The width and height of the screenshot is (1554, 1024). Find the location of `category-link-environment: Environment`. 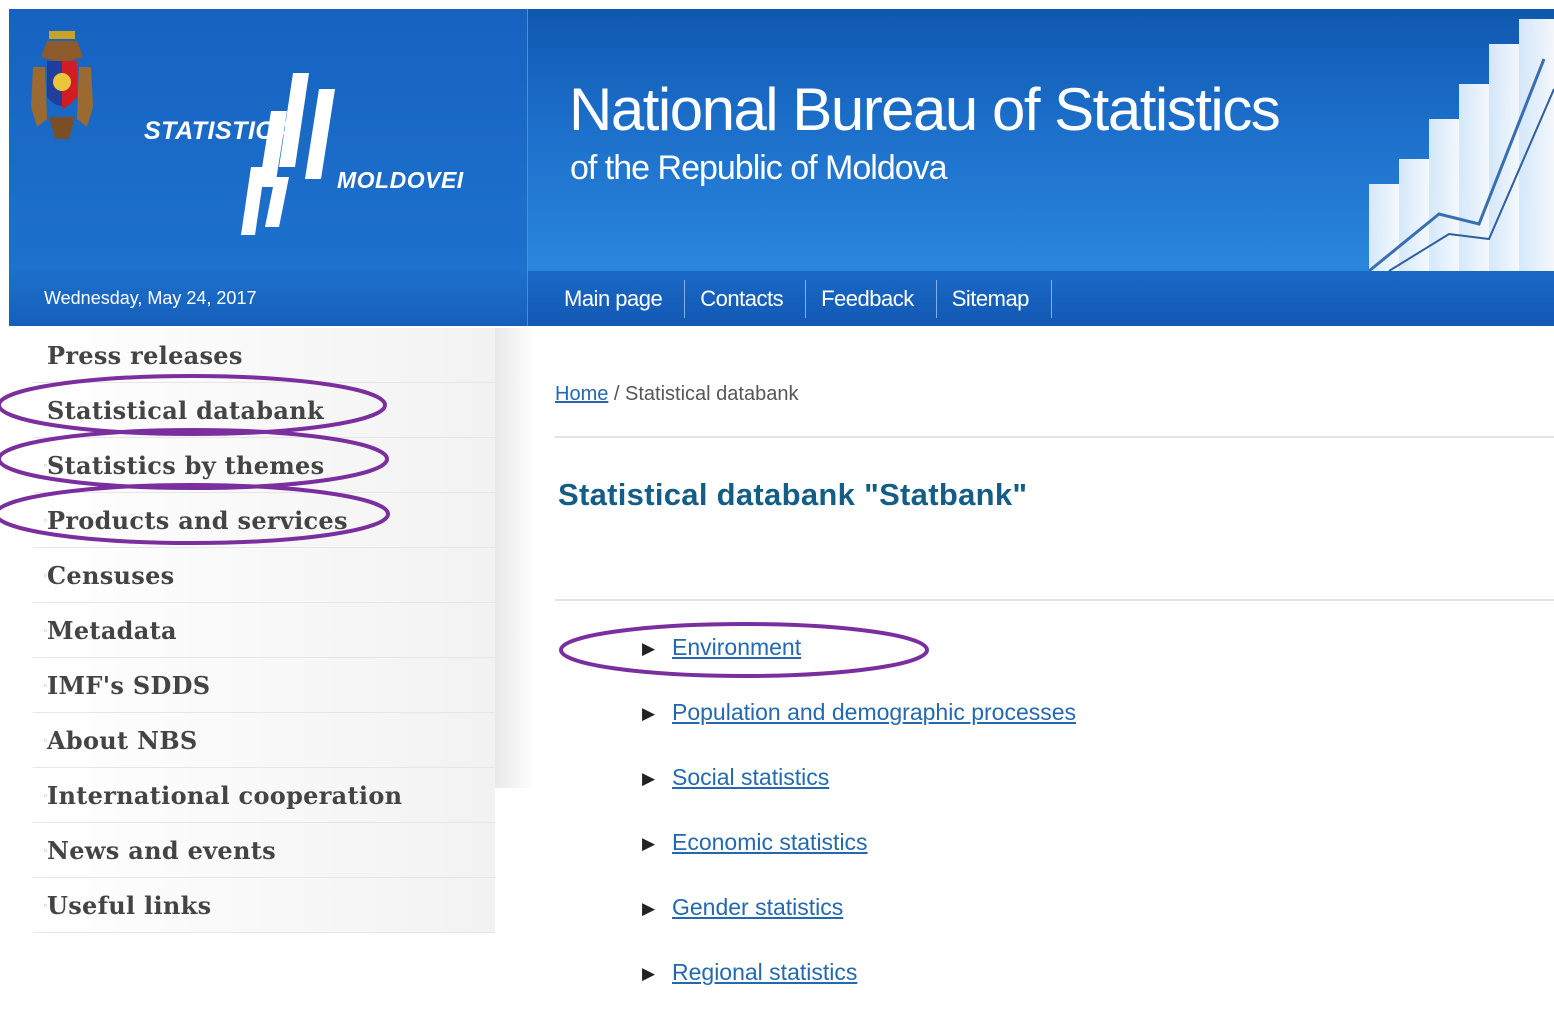

category-link-environment: Environment is located at coordinates (736, 647).